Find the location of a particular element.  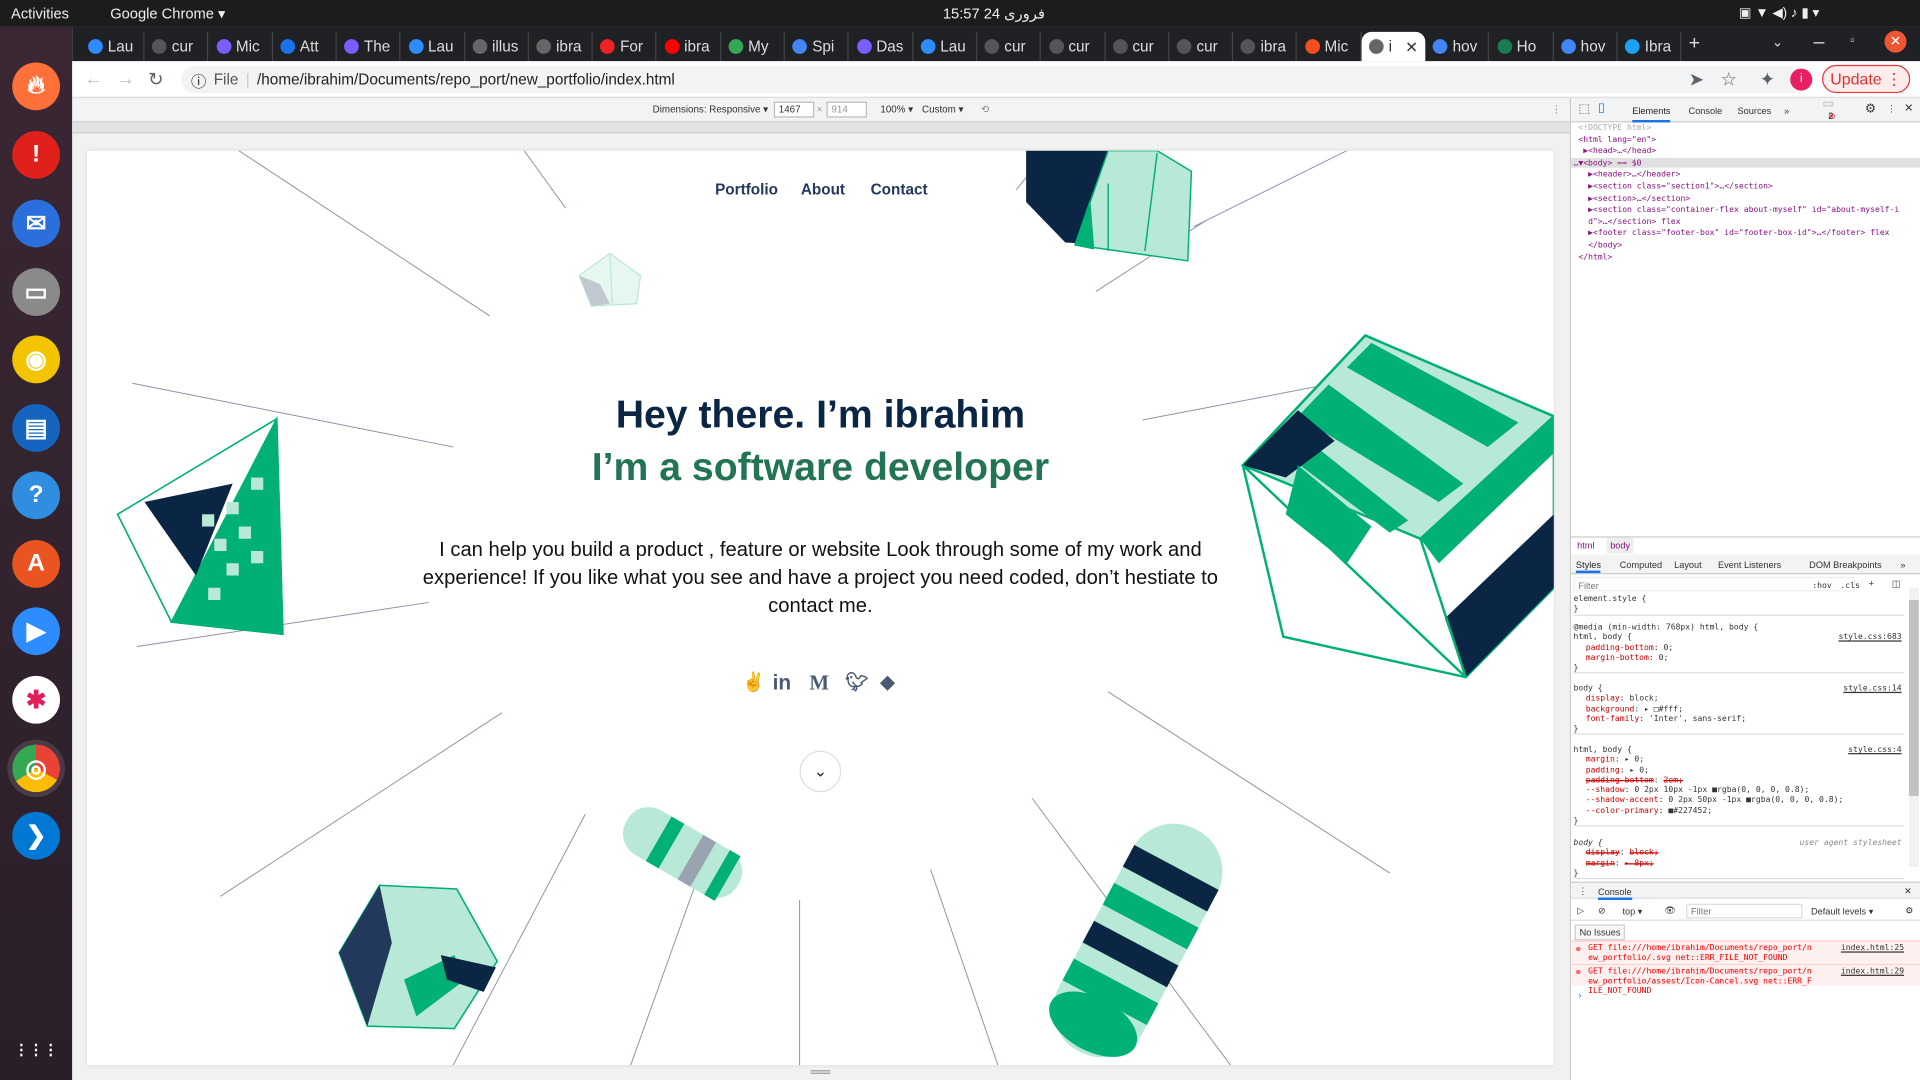

browser-tab: Ibra is located at coordinates (1650, 46).